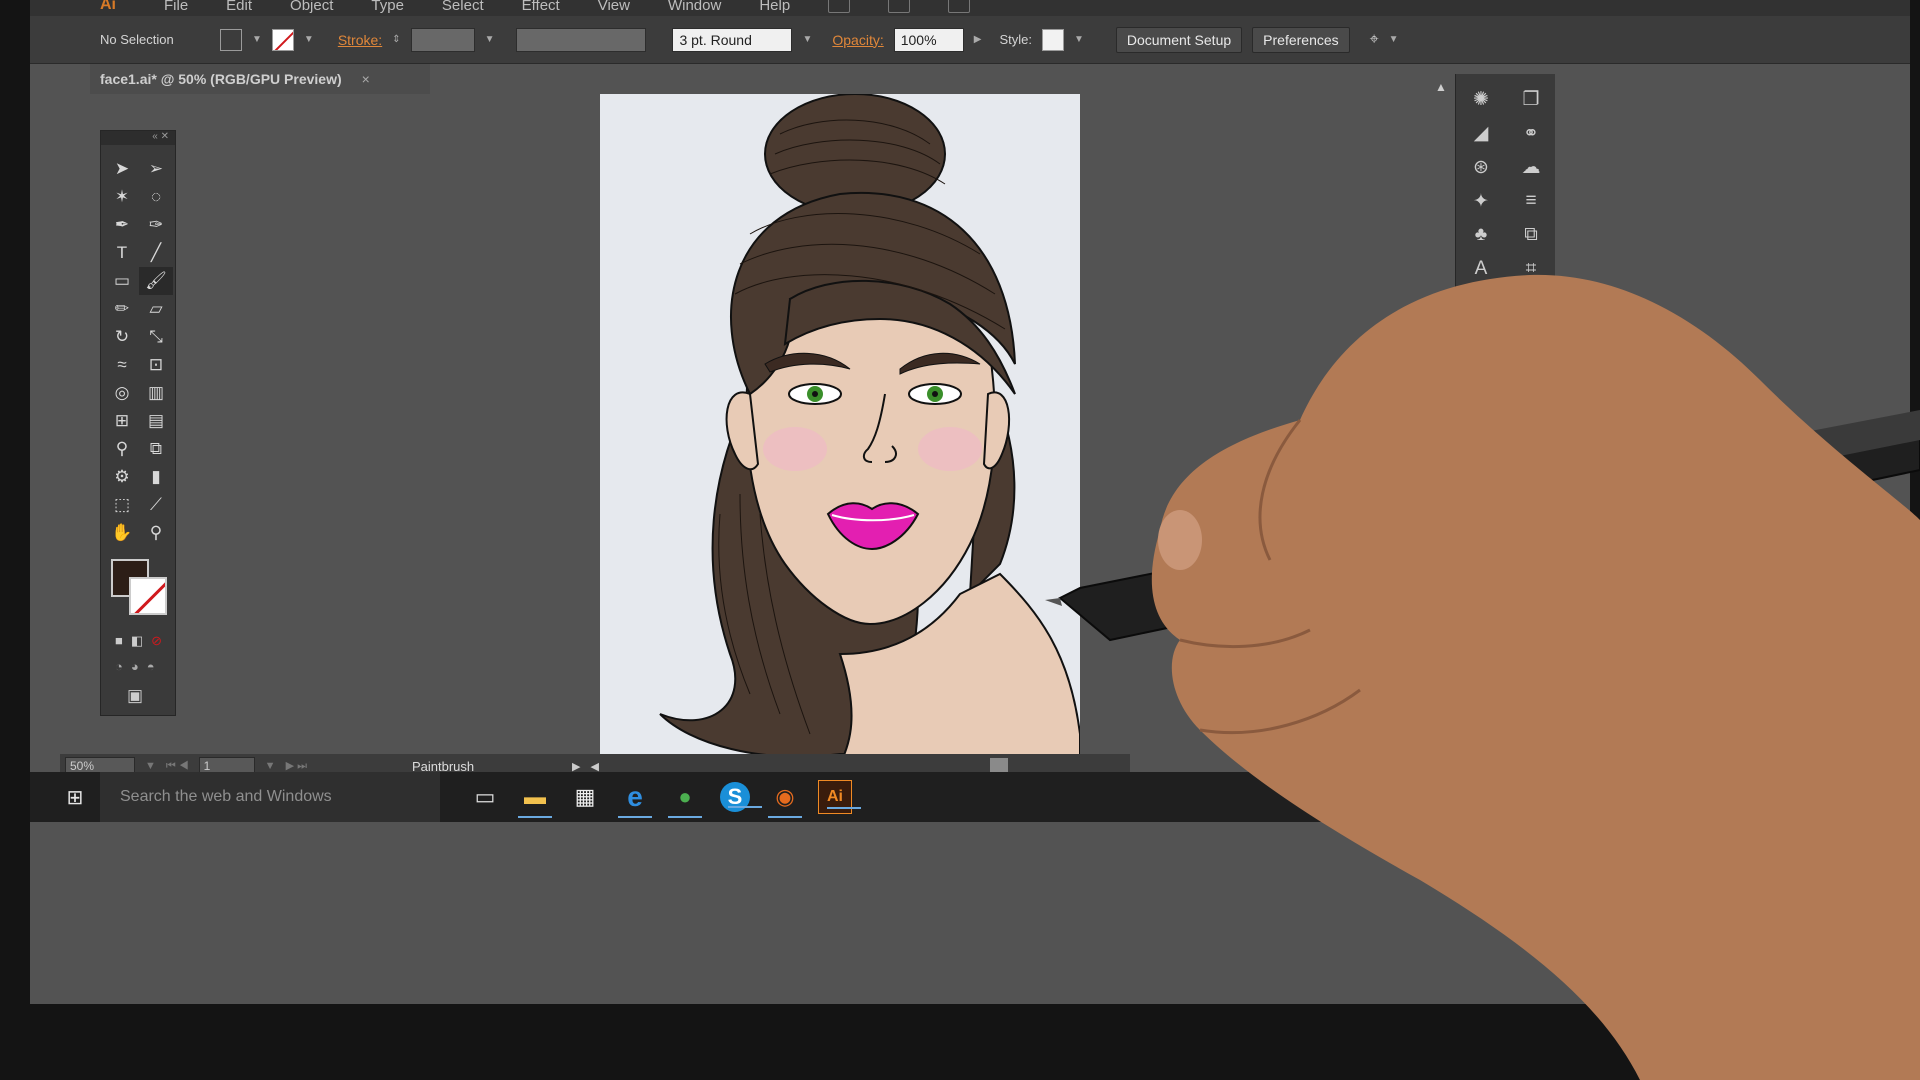  I want to click on system-clock: PM 2016, so click(1880, 797).